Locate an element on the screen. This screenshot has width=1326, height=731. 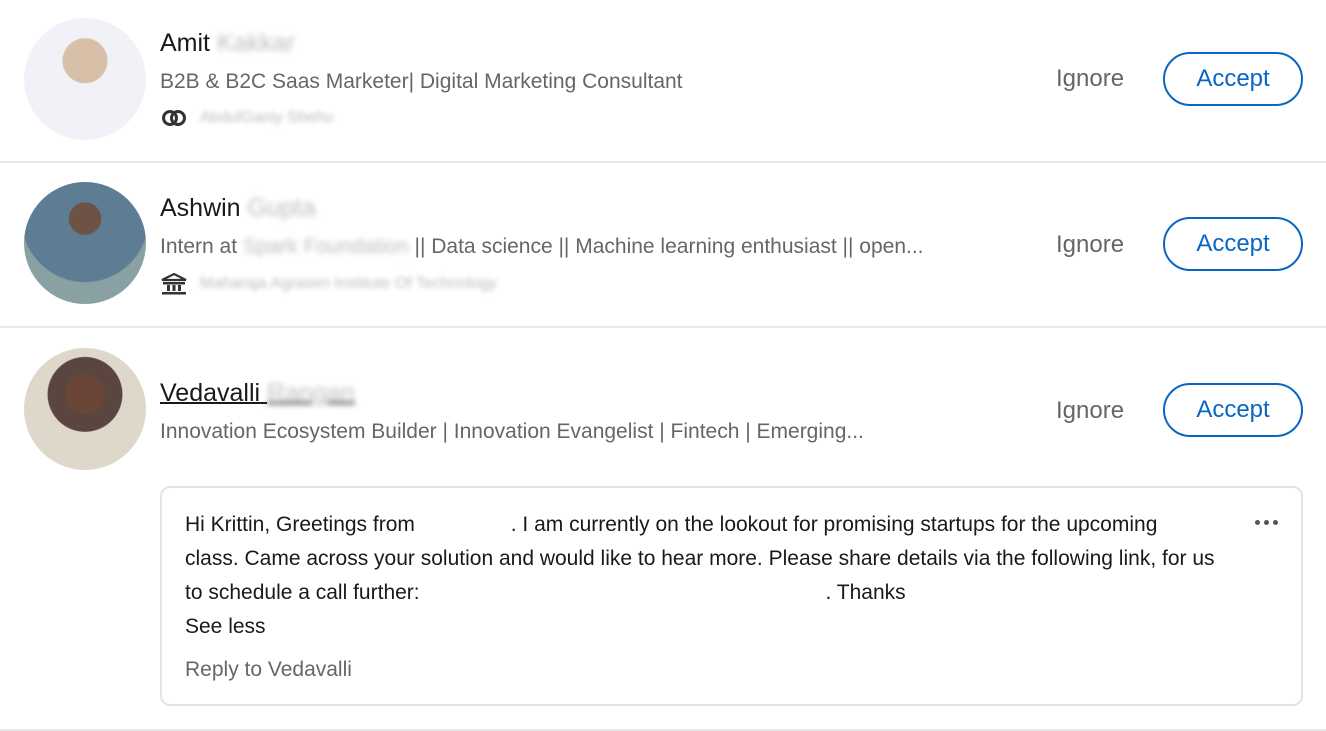
sender-name: Amit Kakkar is located at coordinates (227, 43).